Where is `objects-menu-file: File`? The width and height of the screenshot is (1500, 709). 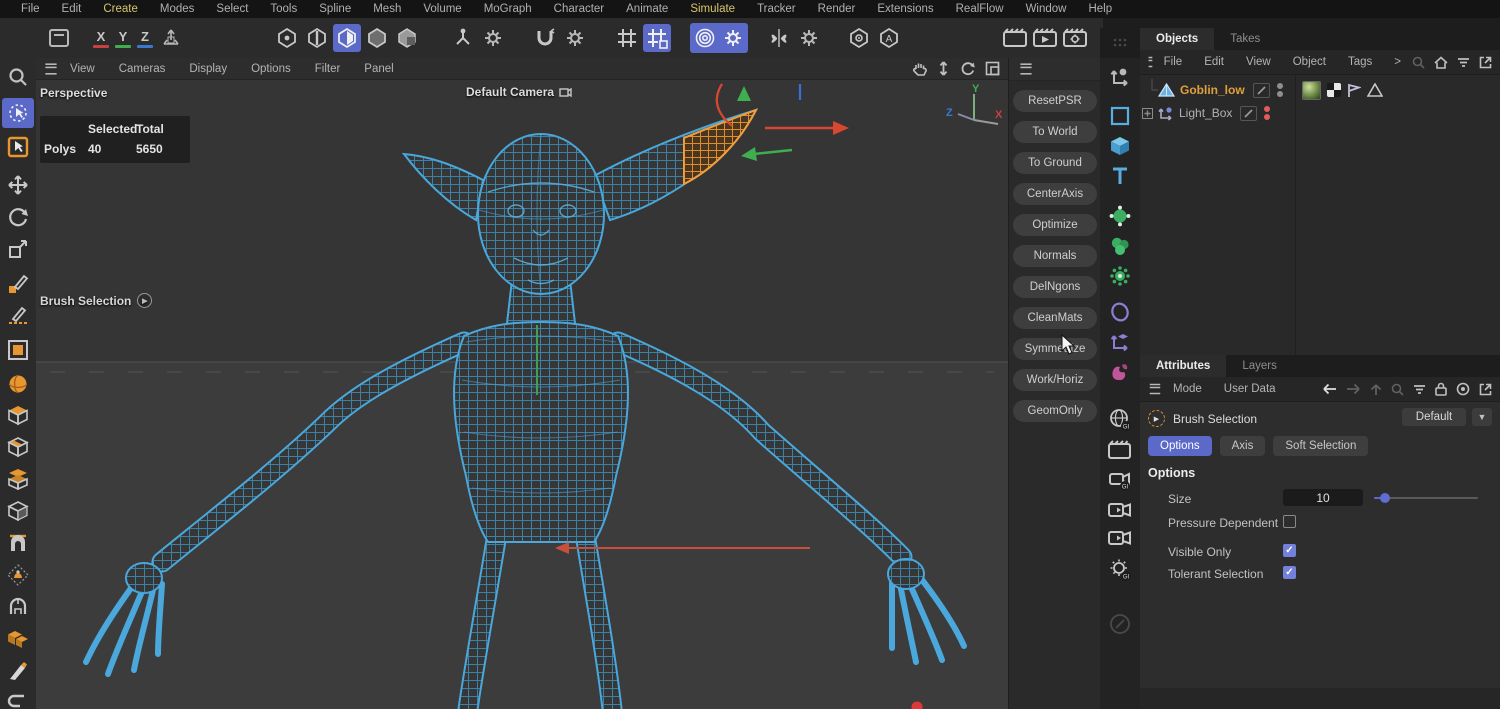 objects-menu-file: File is located at coordinates (1173, 62).